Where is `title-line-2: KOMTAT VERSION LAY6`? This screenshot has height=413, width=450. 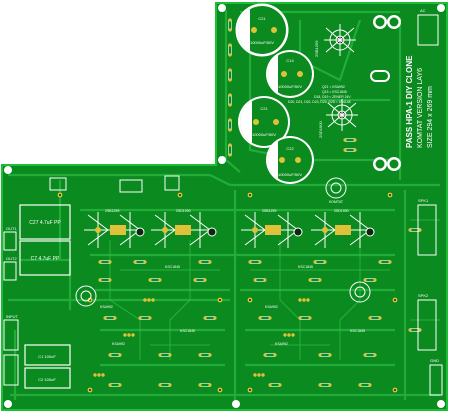 title-line-2: KOMTAT VERSION LAY6 is located at coordinates (420, 108).